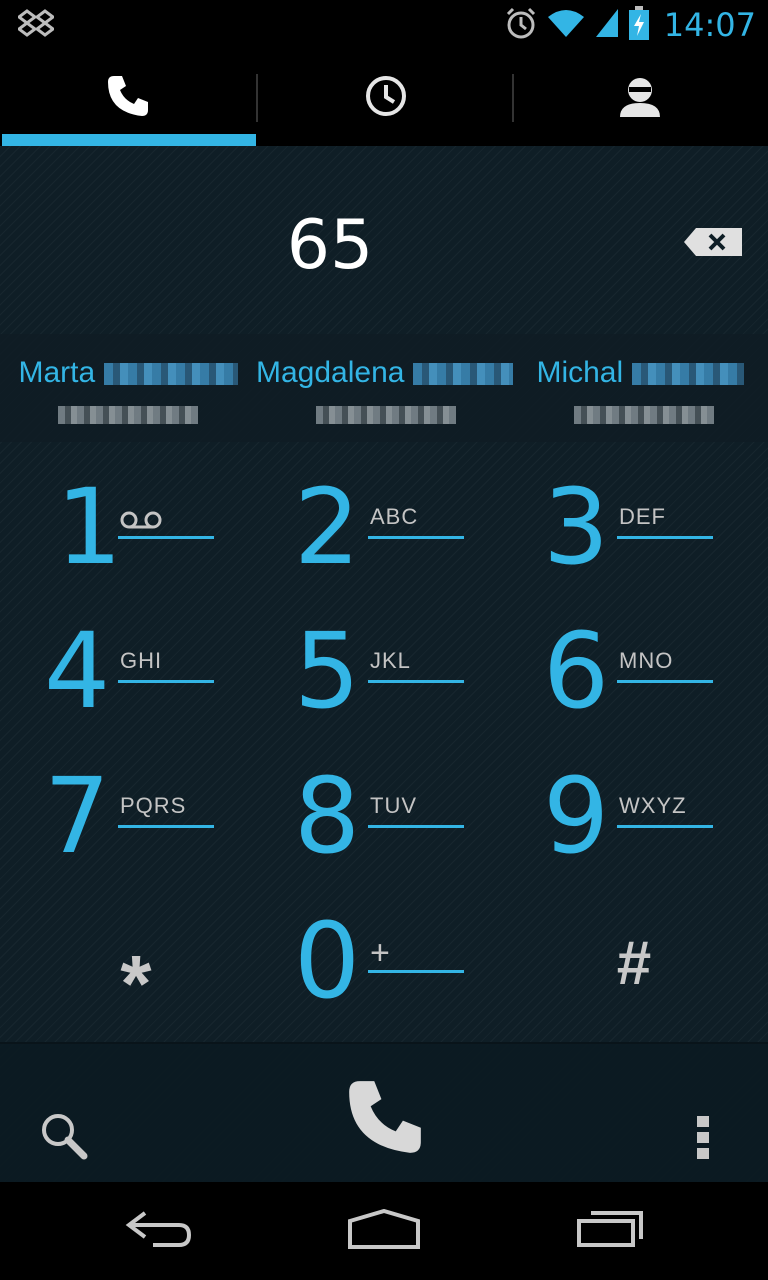 The height and width of the screenshot is (1280, 768). What do you see at coordinates (129, 140) in the screenshot?
I see `selected-tab-indicator` at bounding box center [129, 140].